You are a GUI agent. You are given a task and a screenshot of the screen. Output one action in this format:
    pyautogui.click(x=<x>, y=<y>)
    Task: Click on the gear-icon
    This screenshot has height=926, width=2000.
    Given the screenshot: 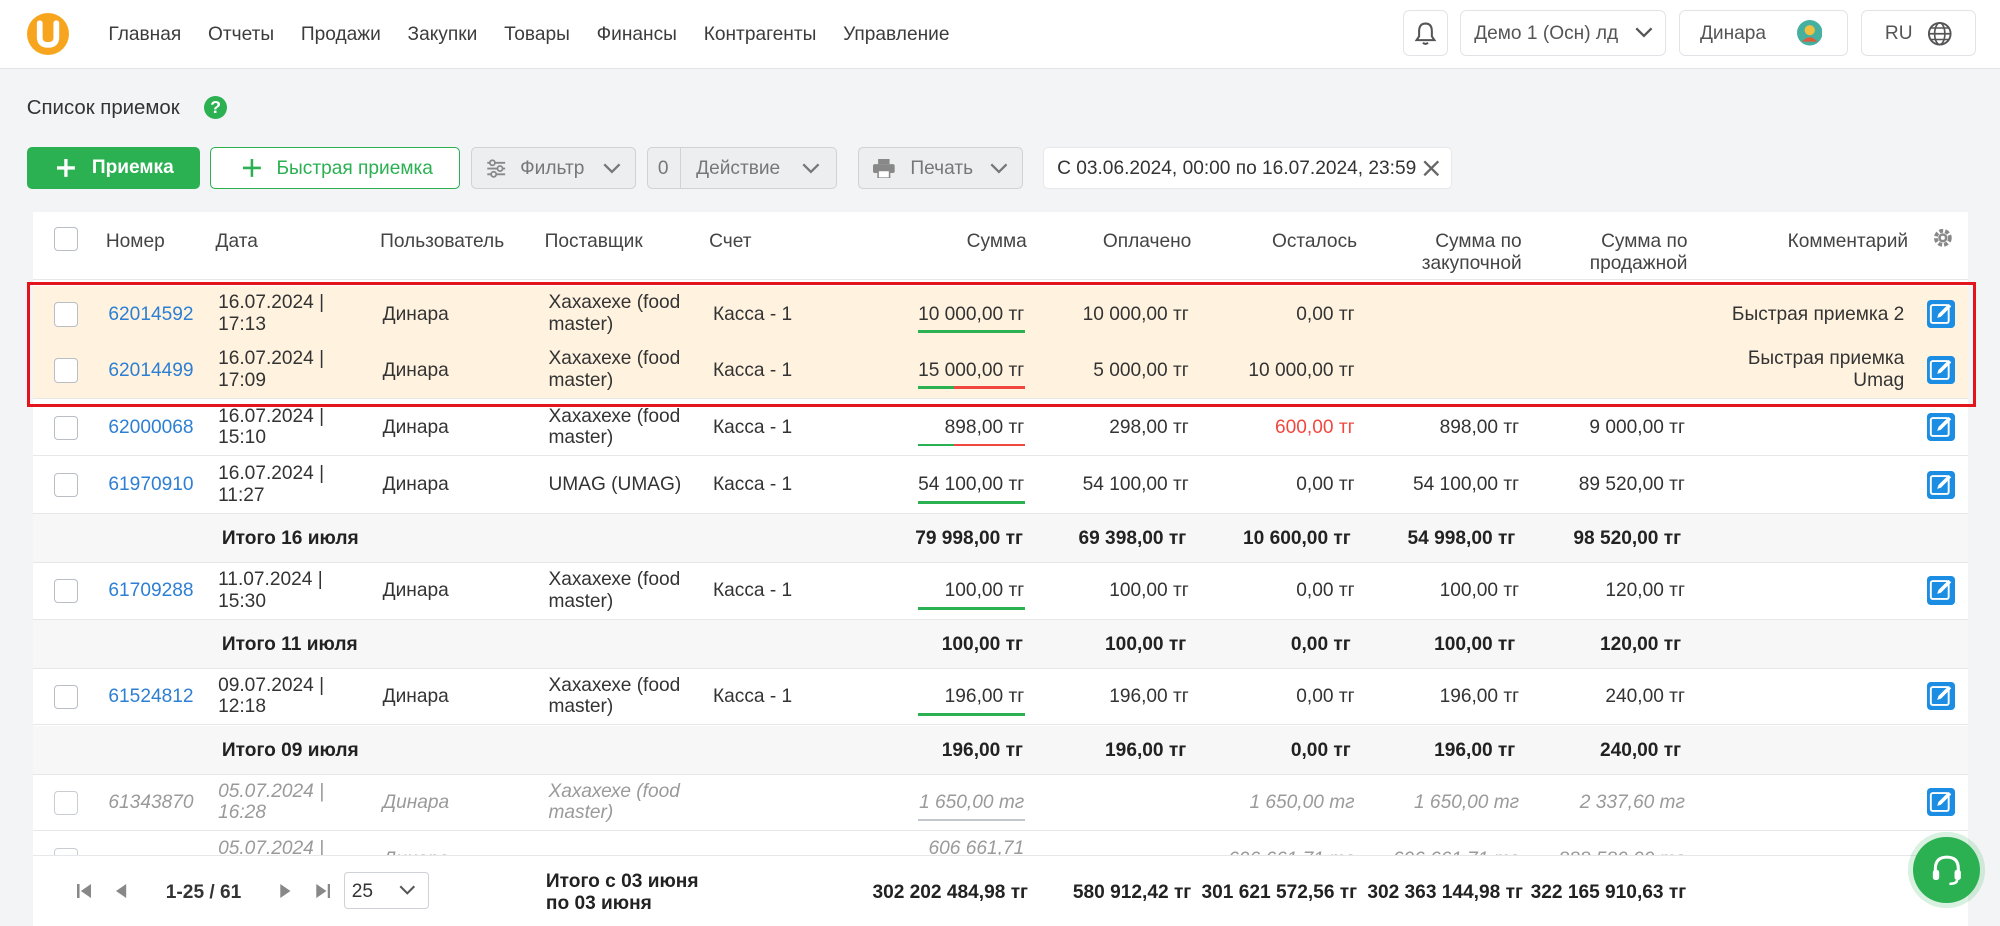 What is the action you would take?
    pyautogui.click(x=1943, y=238)
    